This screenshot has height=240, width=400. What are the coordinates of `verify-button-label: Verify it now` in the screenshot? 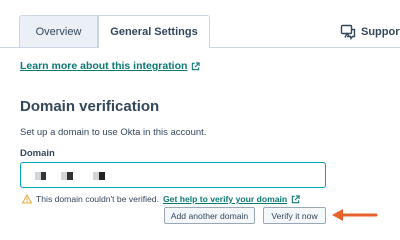 It's located at (294, 215).